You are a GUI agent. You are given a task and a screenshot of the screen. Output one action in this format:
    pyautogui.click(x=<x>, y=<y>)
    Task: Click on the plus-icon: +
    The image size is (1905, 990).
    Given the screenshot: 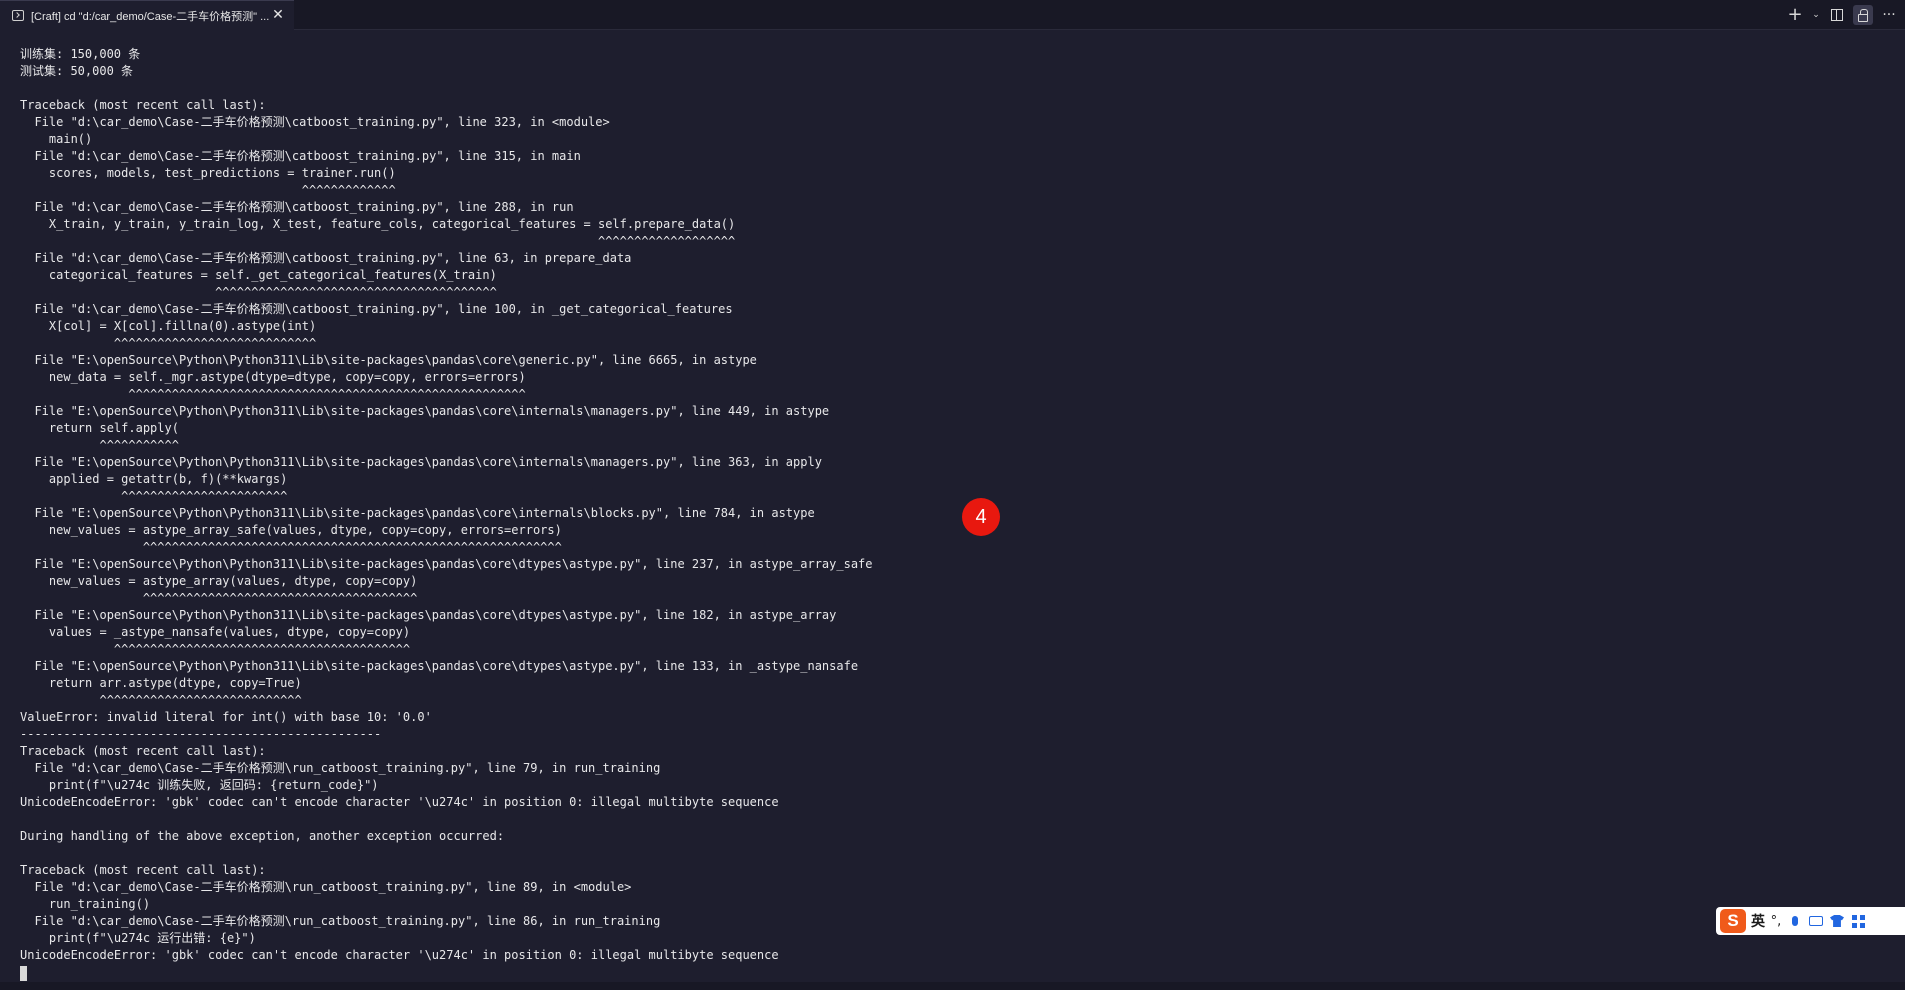 What is the action you would take?
    pyautogui.click(x=1795, y=15)
    